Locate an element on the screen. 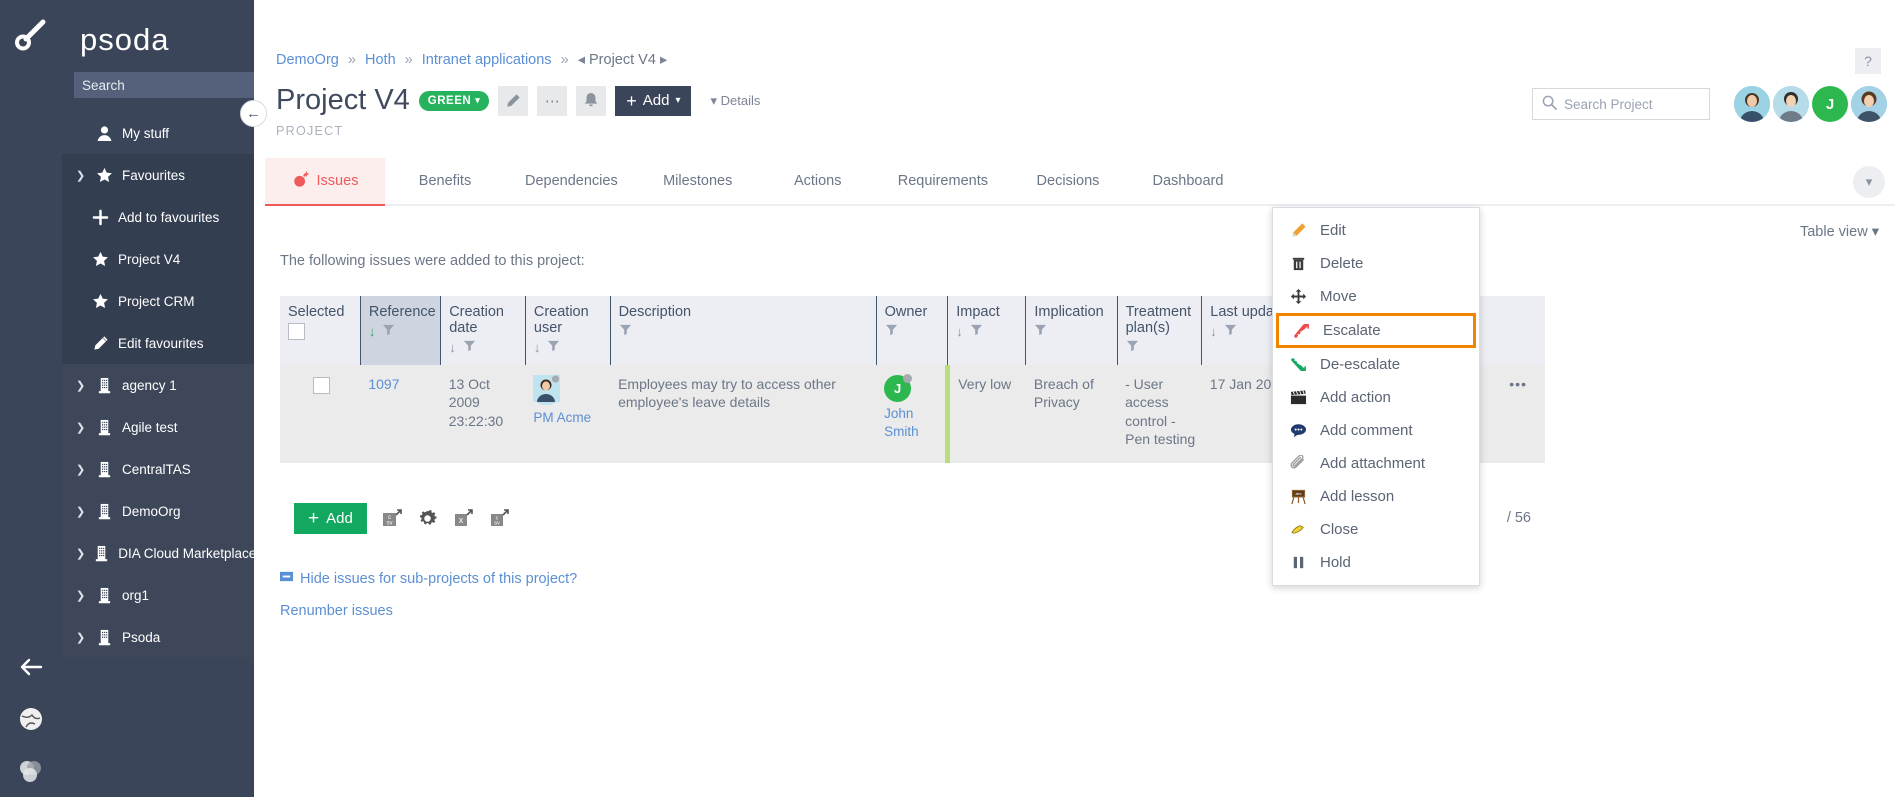 The image size is (1895, 797). venn-icon is located at coordinates (31, 771).